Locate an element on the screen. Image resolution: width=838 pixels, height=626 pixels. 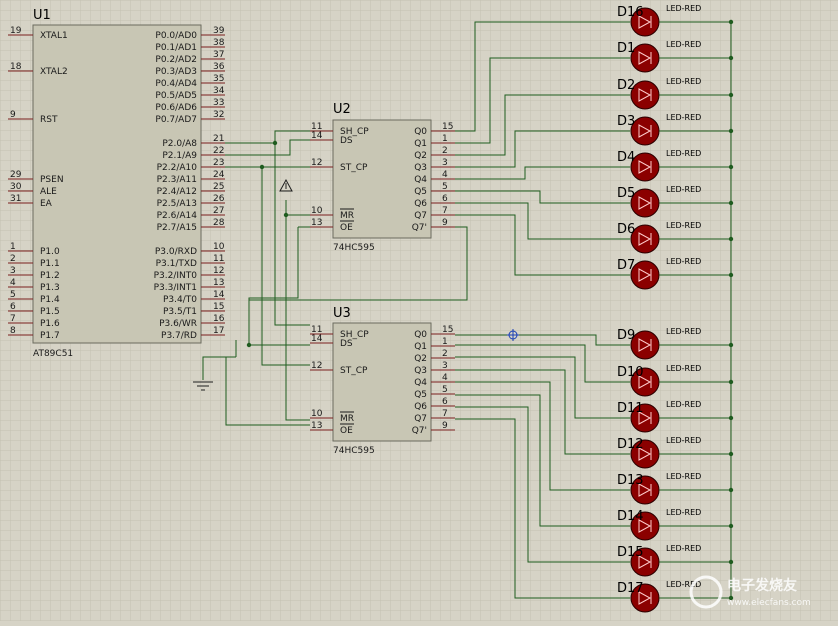
u1-pin-label: P1.5 is located at coordinates (50, 312).